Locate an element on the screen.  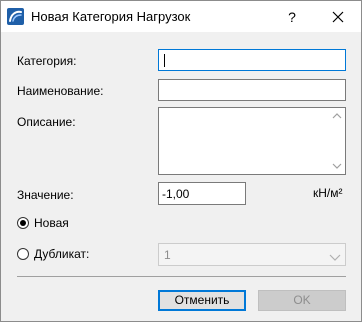
chevron-down-icon is located at coordinates (337, 169).